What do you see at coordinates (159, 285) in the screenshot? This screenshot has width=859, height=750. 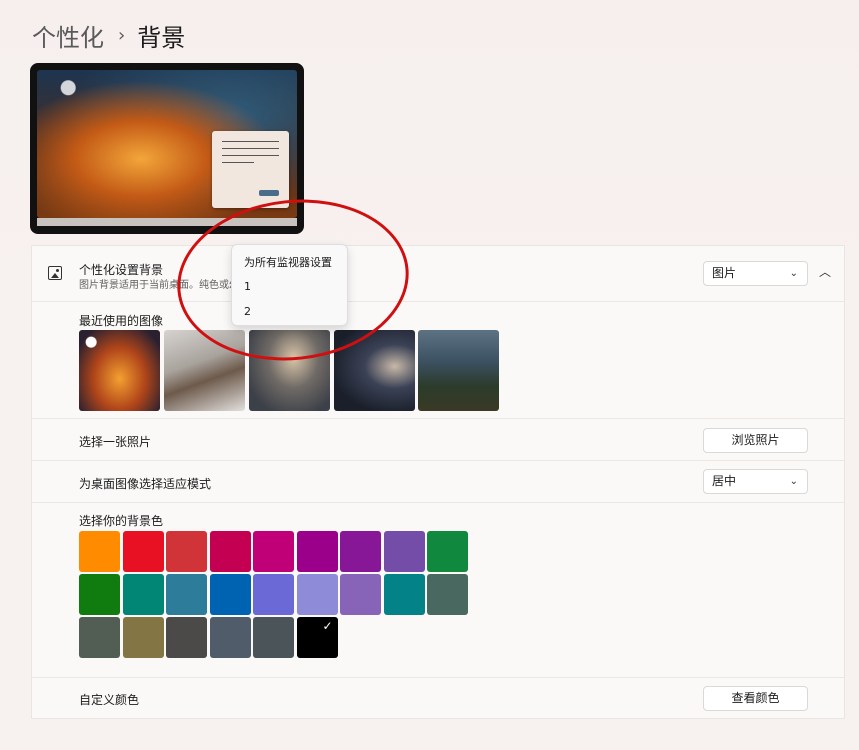 I see `background-subtitle: 图片背景适用于当前桌面。纯色或幻` at bounding box center [159, 285].